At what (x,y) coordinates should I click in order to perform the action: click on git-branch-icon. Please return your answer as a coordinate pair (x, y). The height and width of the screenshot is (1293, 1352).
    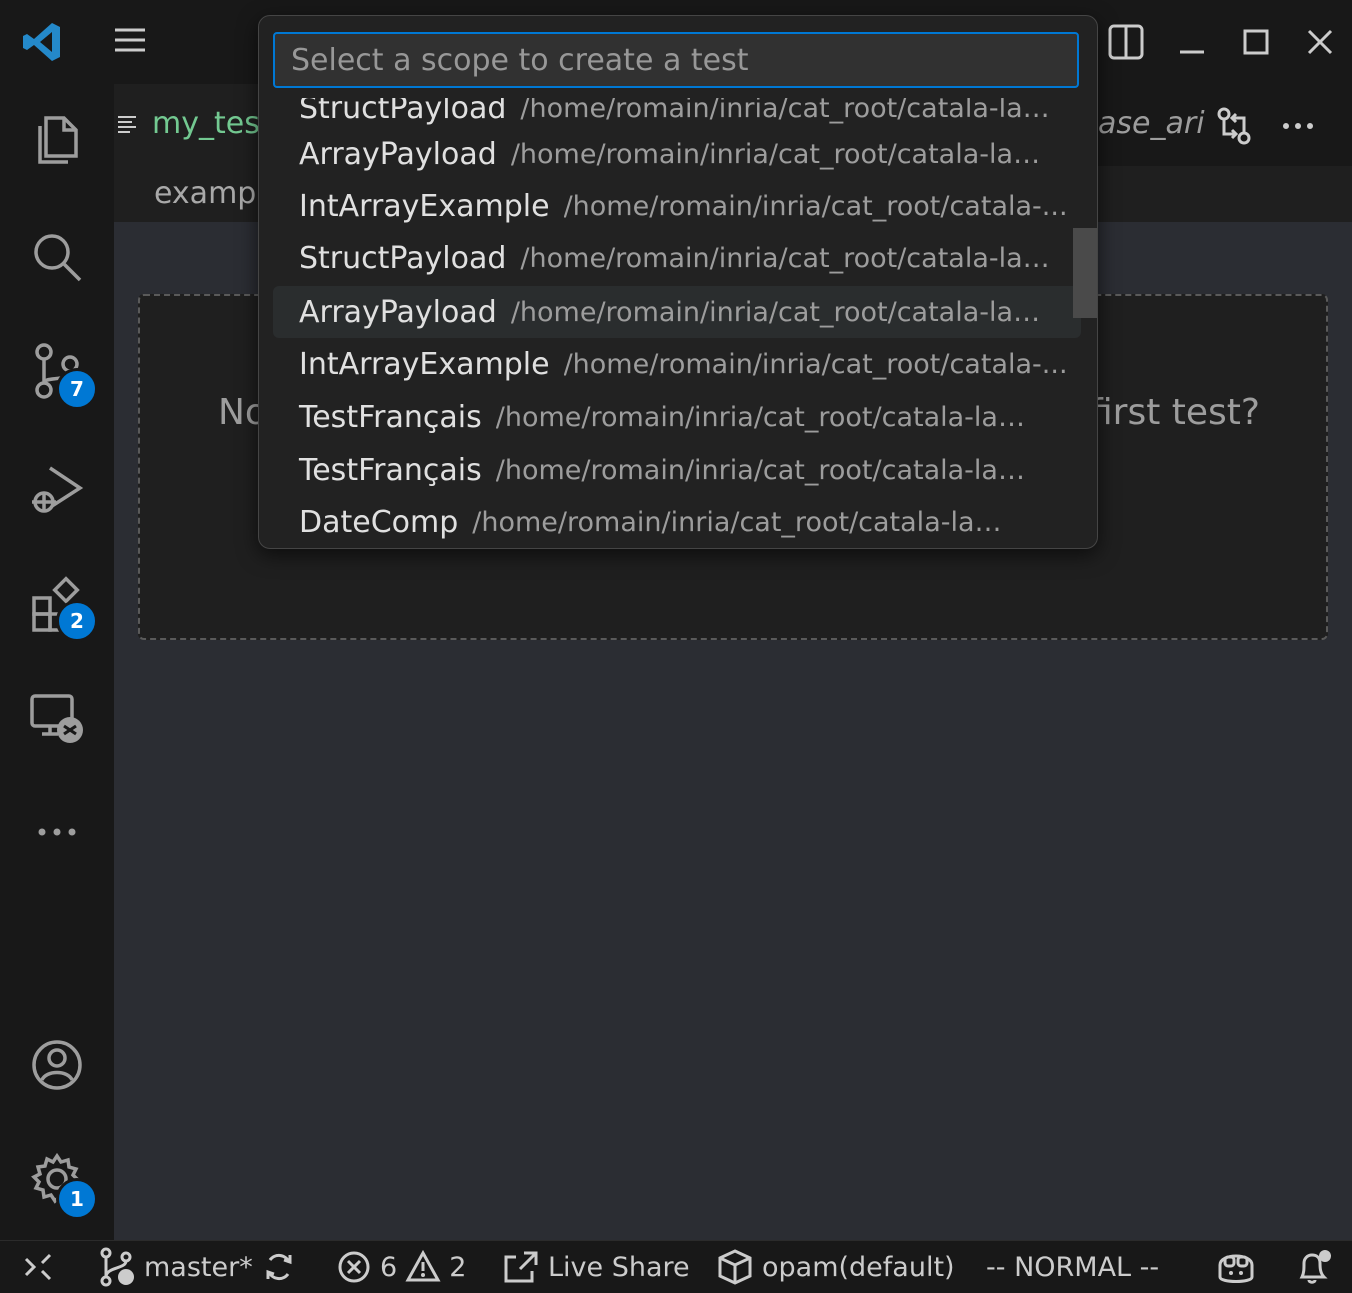
    Looking at the image, I should click on (117, 1267).